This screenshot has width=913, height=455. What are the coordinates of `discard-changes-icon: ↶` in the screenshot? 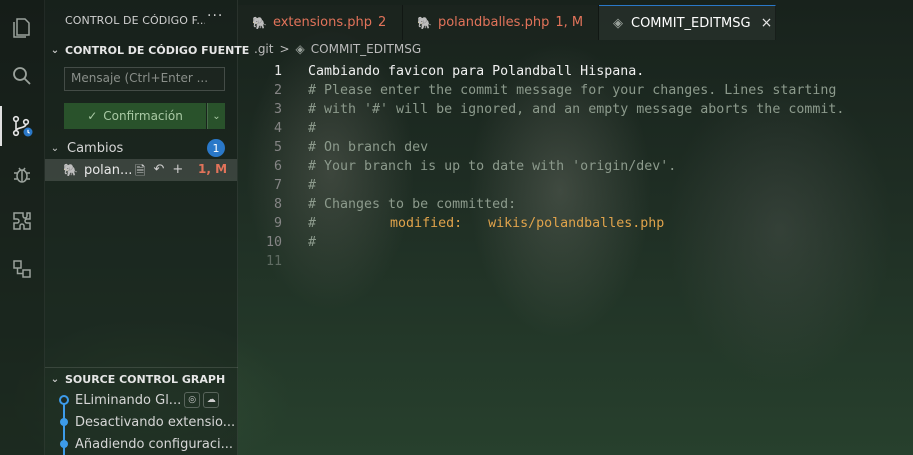 It's located at (158, 173).